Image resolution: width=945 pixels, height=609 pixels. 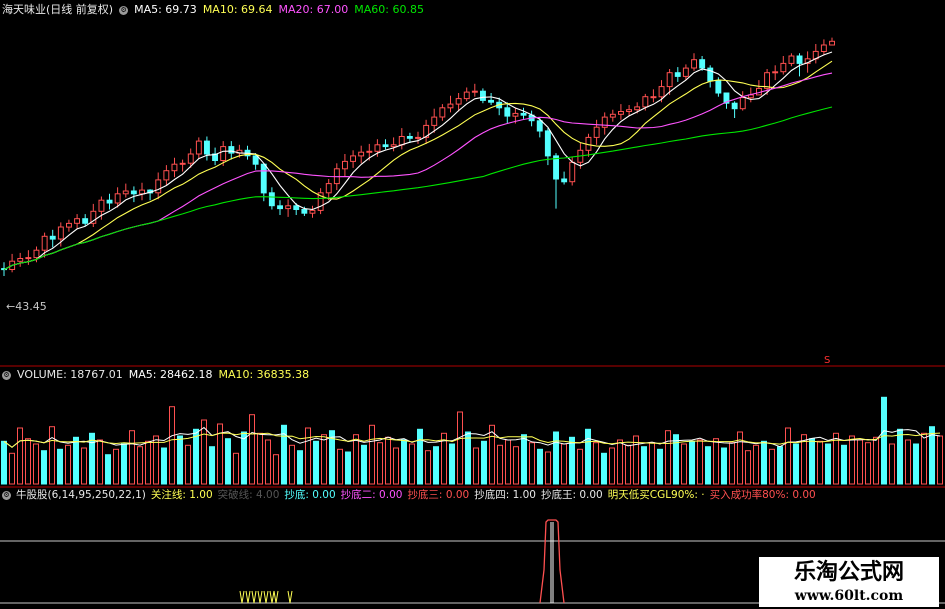 I want to click on chaodi3-label: 抄底三: 0.00, so click(x=438, y=495).